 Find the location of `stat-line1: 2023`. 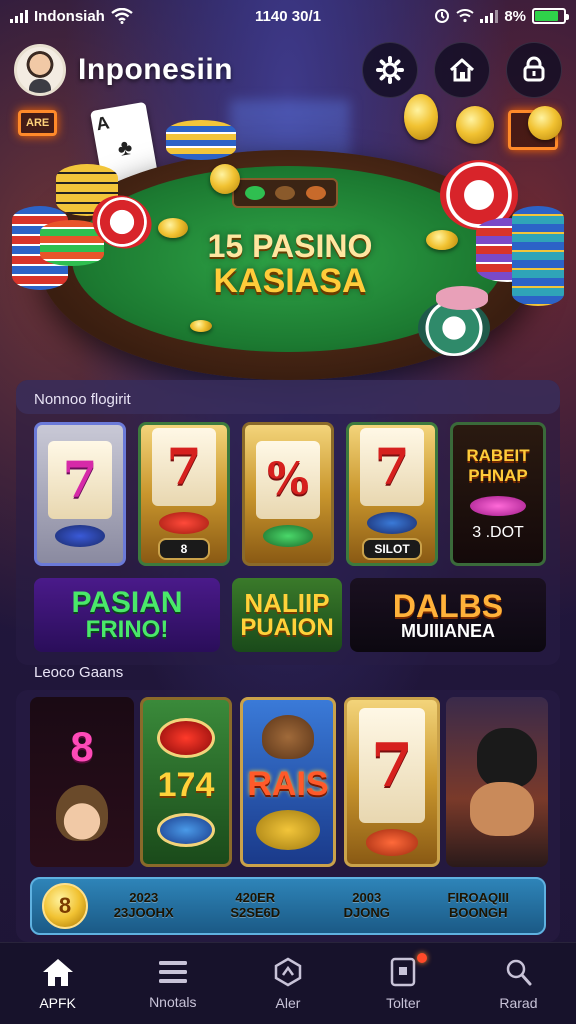

stat-line1: 2023 is located at coordinates (144, 898).